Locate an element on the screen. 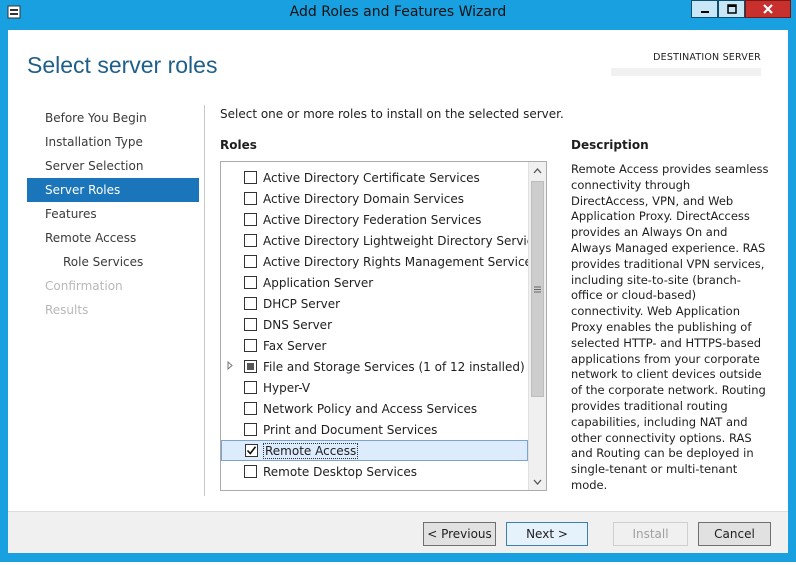 The image size is (796, 565). nav-item-server-selection: Server Selection is located at coordinates (113, 166).